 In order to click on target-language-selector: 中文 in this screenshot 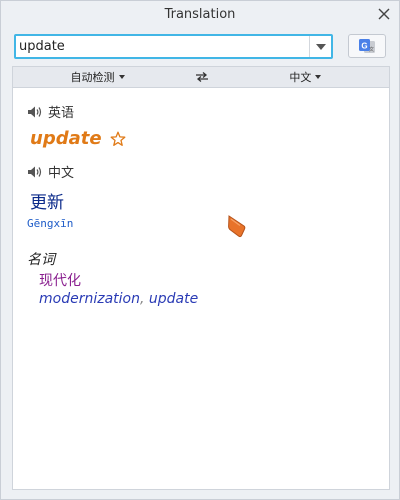, I will do `click(305, 77)`.